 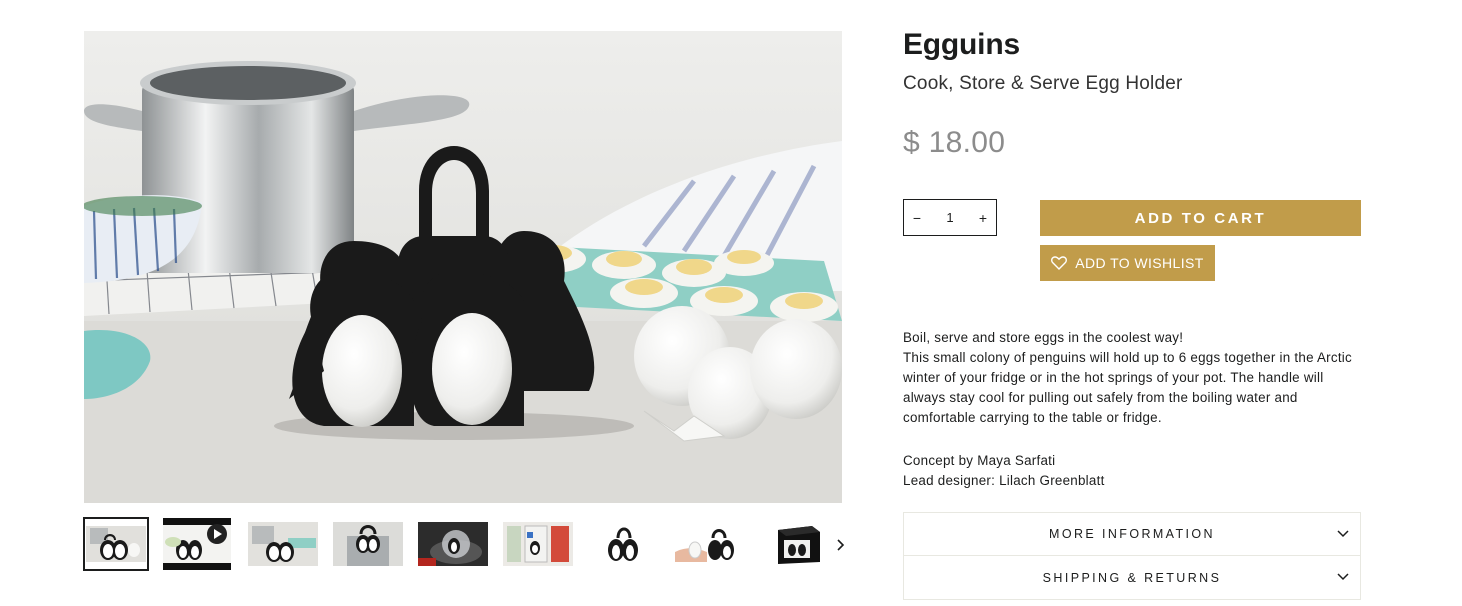 I want to click on video-thumbnail, so click(x=197, y=544).